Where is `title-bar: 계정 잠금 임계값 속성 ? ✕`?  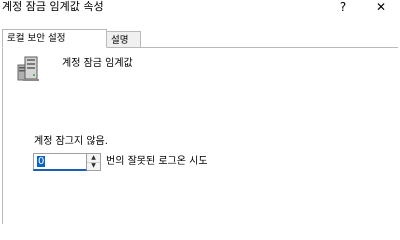 title-bar: 계정 잠금 임계값 속성 ? ✕ is located at coordinates (200, 11).